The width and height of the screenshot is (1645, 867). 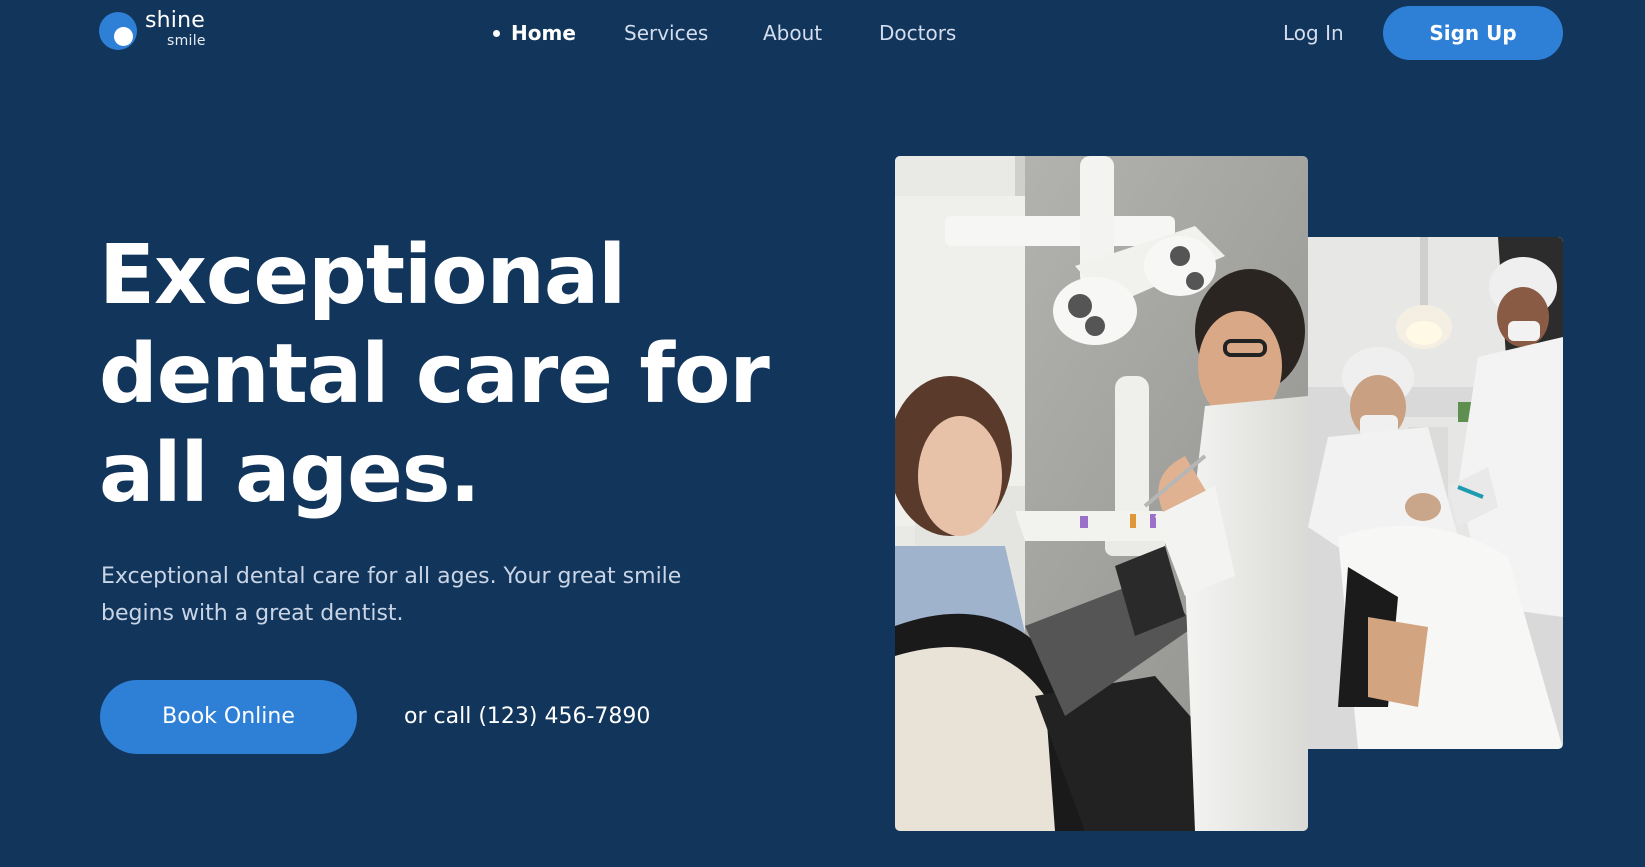 I want to click on nav-item-doctors: Doctors, so click(x=917, y=33).